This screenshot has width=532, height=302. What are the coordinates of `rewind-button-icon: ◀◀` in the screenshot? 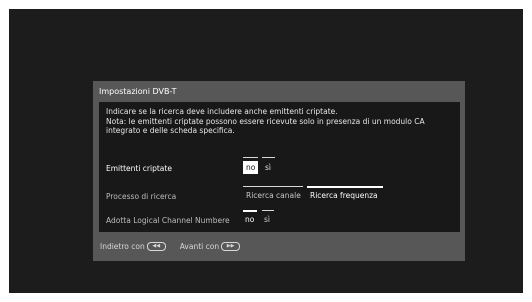 It's located at (156, 246).